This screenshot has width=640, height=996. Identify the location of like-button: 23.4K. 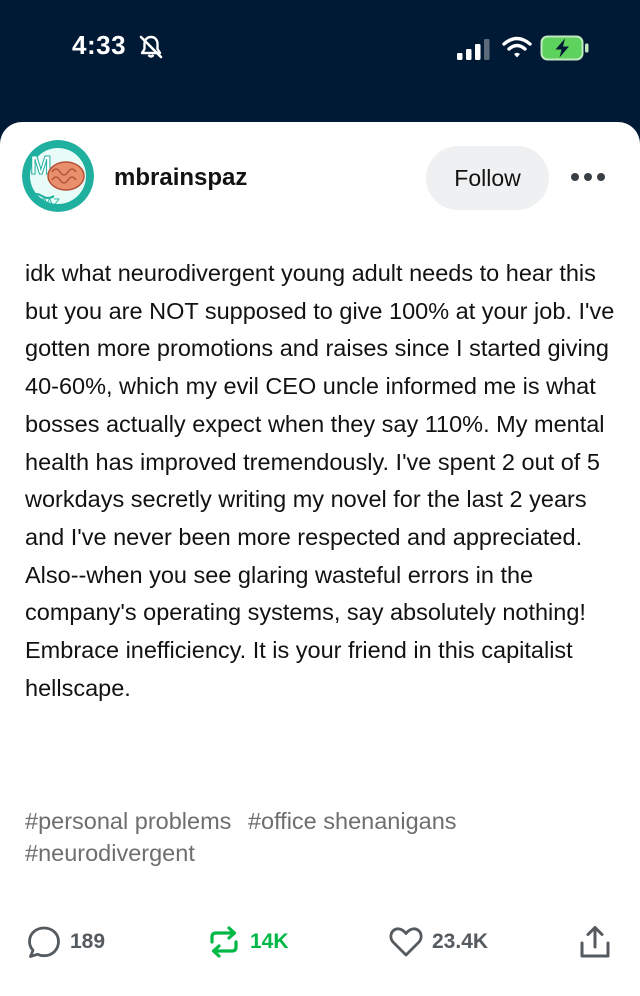
(438, 942).